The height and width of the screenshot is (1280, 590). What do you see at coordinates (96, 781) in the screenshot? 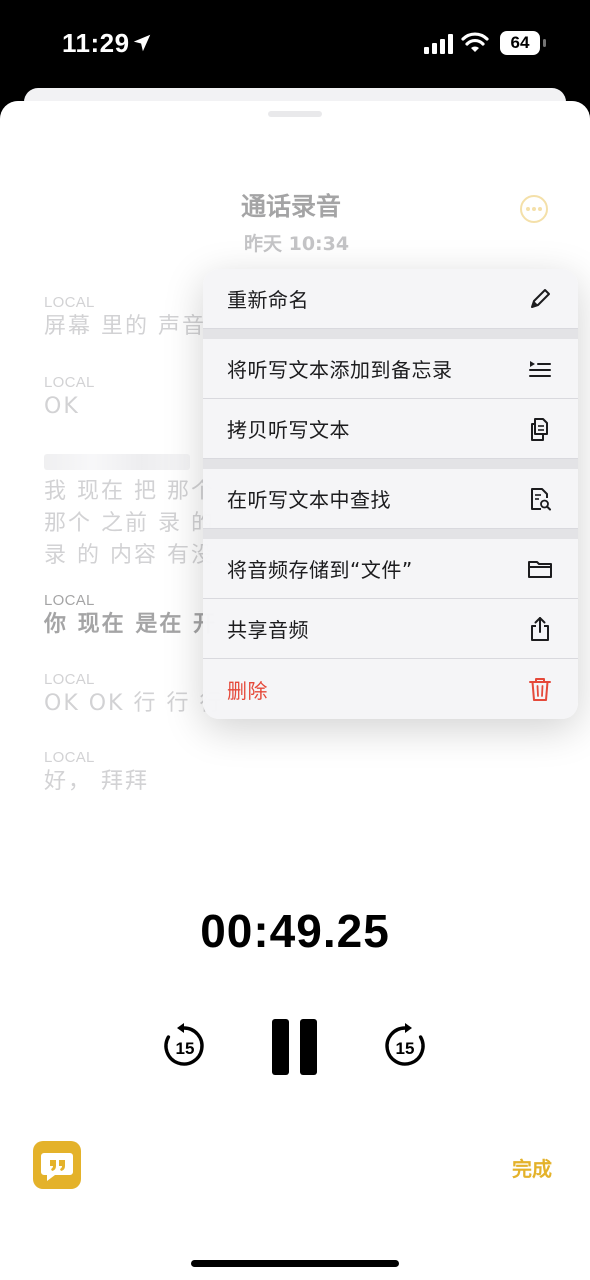
I see `transcript-text: 好， 拜拜` at bounding box center [96, 781].